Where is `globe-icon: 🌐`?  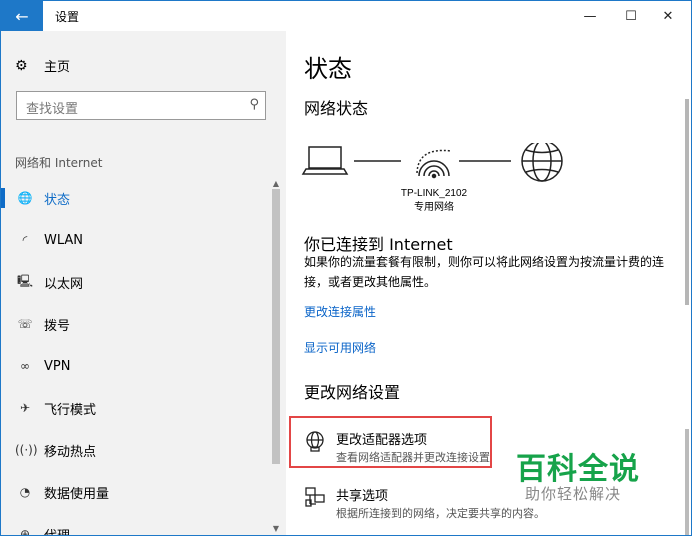
globe-icon: 🌐 is located at coordinates (25, 198).